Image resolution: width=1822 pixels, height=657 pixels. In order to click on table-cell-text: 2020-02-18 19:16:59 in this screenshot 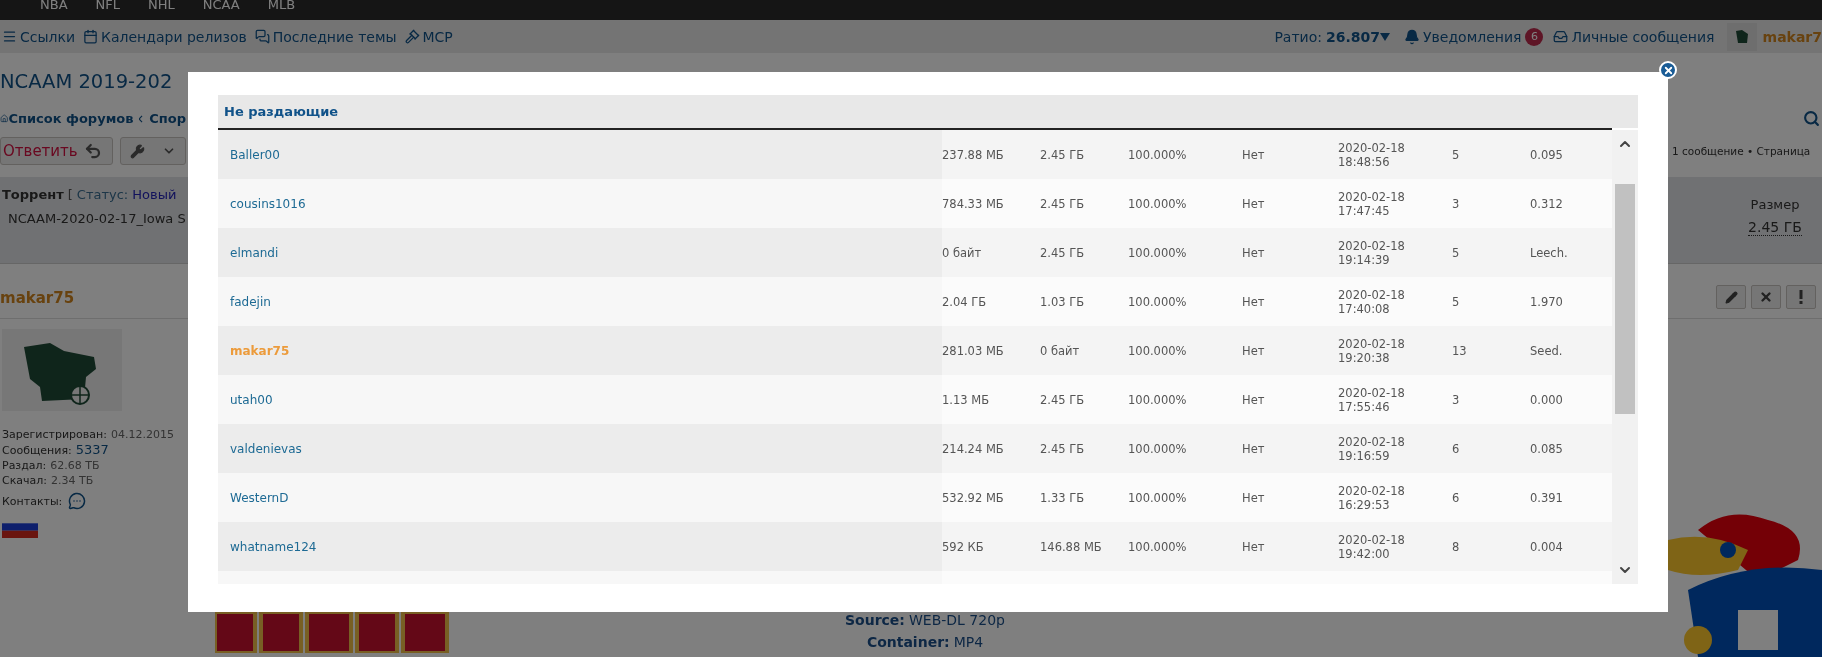, I will do `click(1372, 449)`.